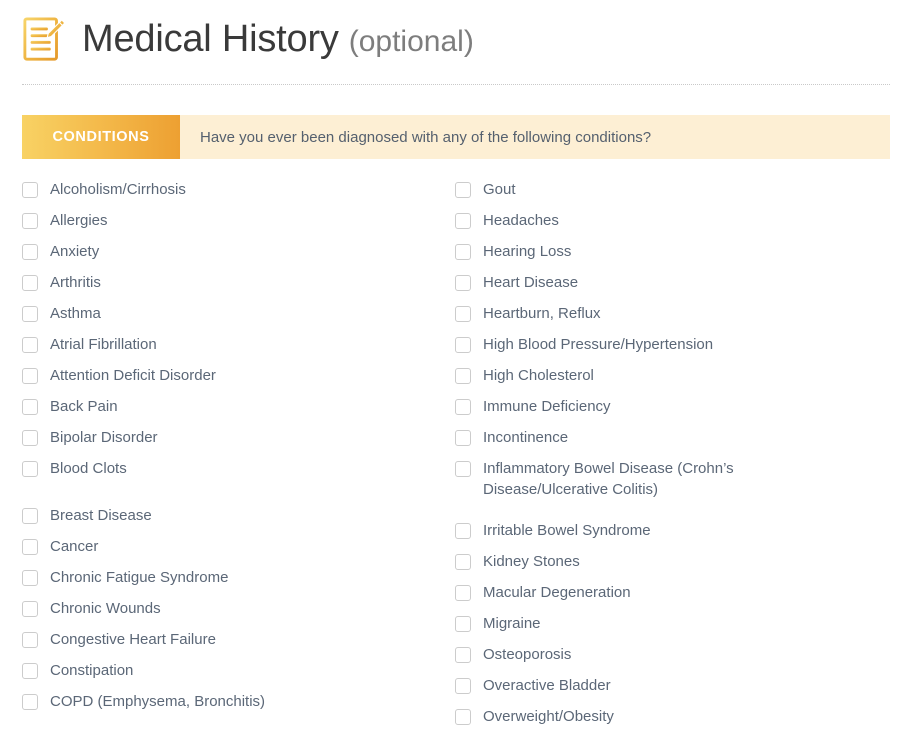 Image resolution: width=912 pixels, height=737 pixels. I want to click on condition-row: Breast Disease, so click(238, 520).